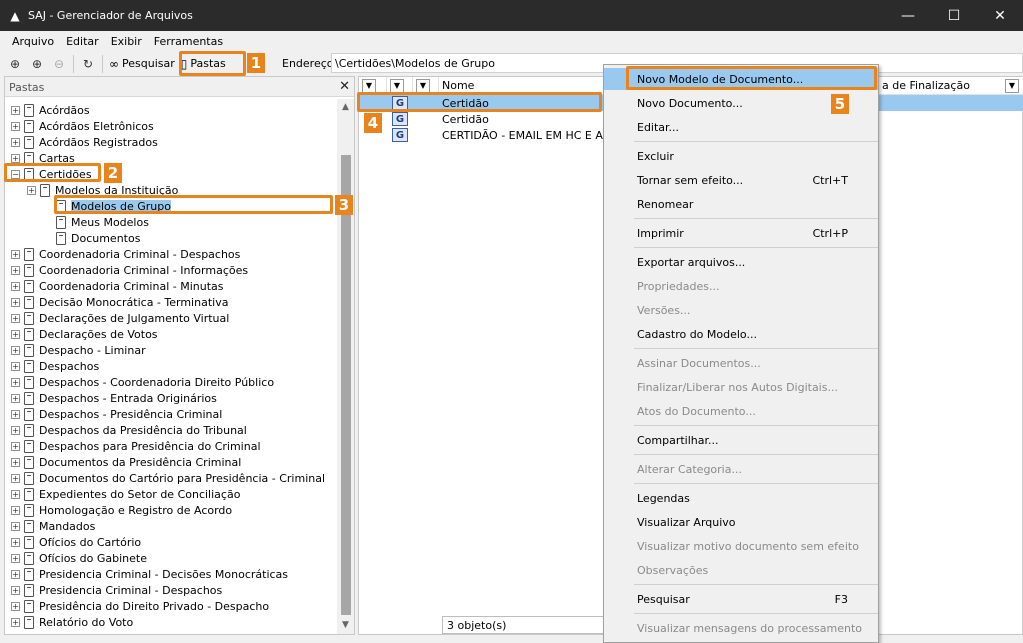  Describe the element at coordinates (741, 570) in the screenshot. I see `menu-item-observations: Observações` at that location.